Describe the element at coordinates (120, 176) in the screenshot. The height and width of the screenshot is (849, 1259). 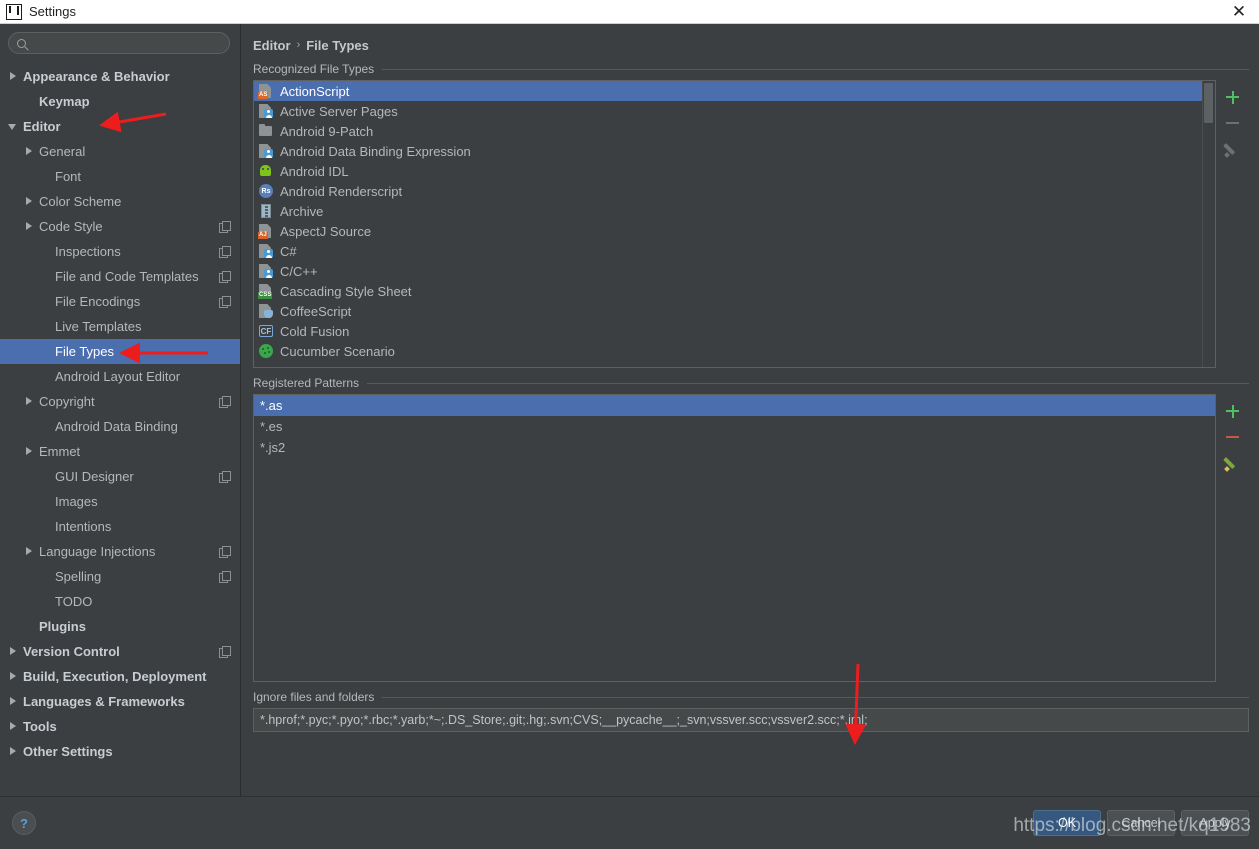
I see `sidebar-item-font: Font` at that location.